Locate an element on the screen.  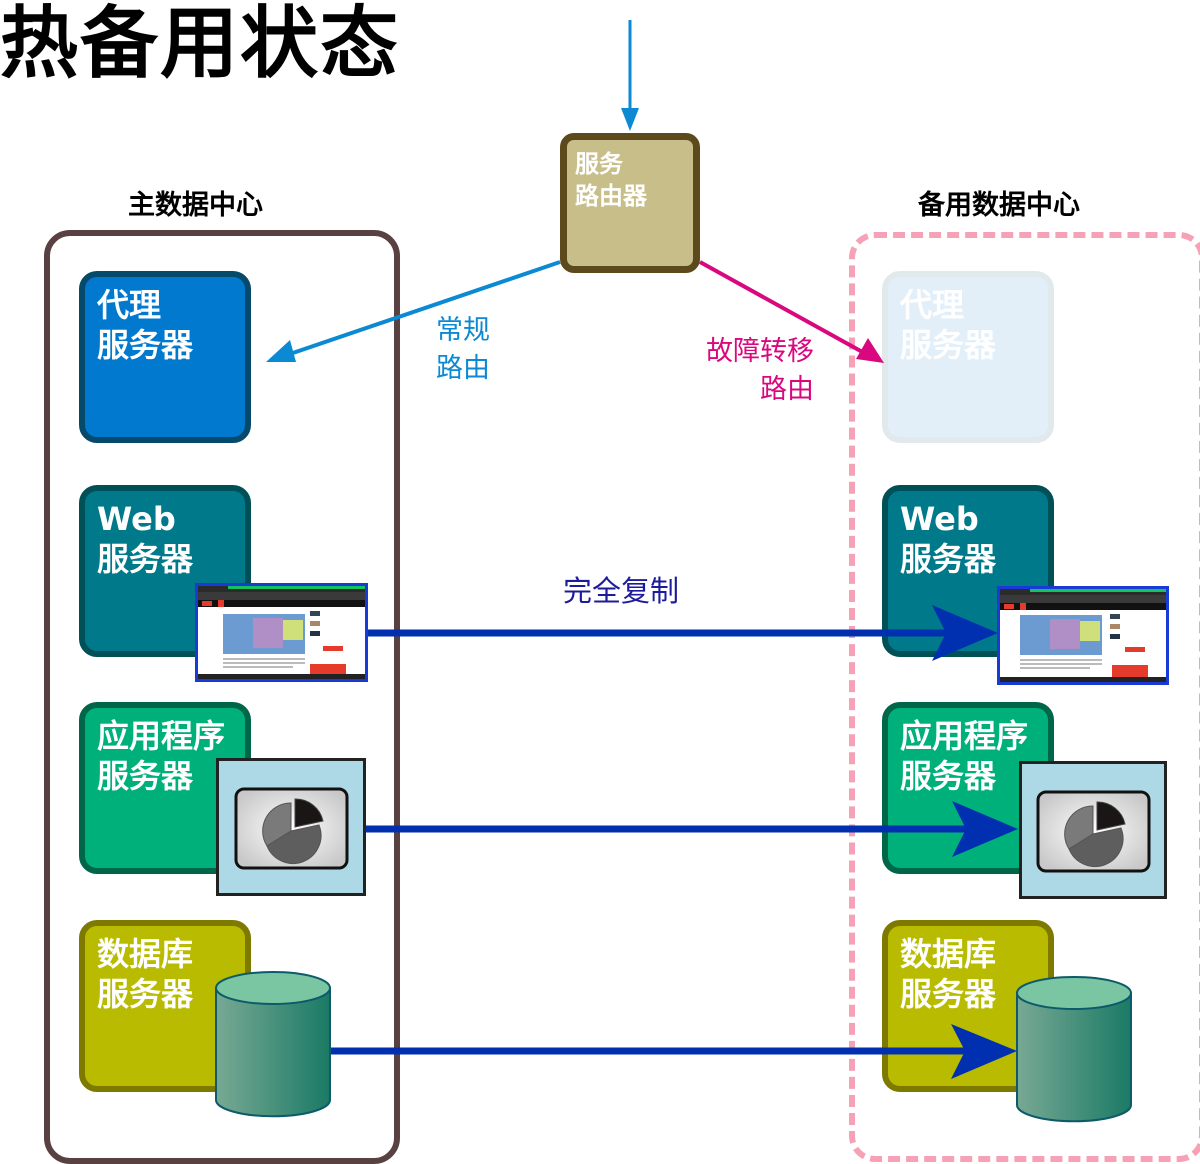
normal-route-line2: 路由 is located at coordinates (463, 368).